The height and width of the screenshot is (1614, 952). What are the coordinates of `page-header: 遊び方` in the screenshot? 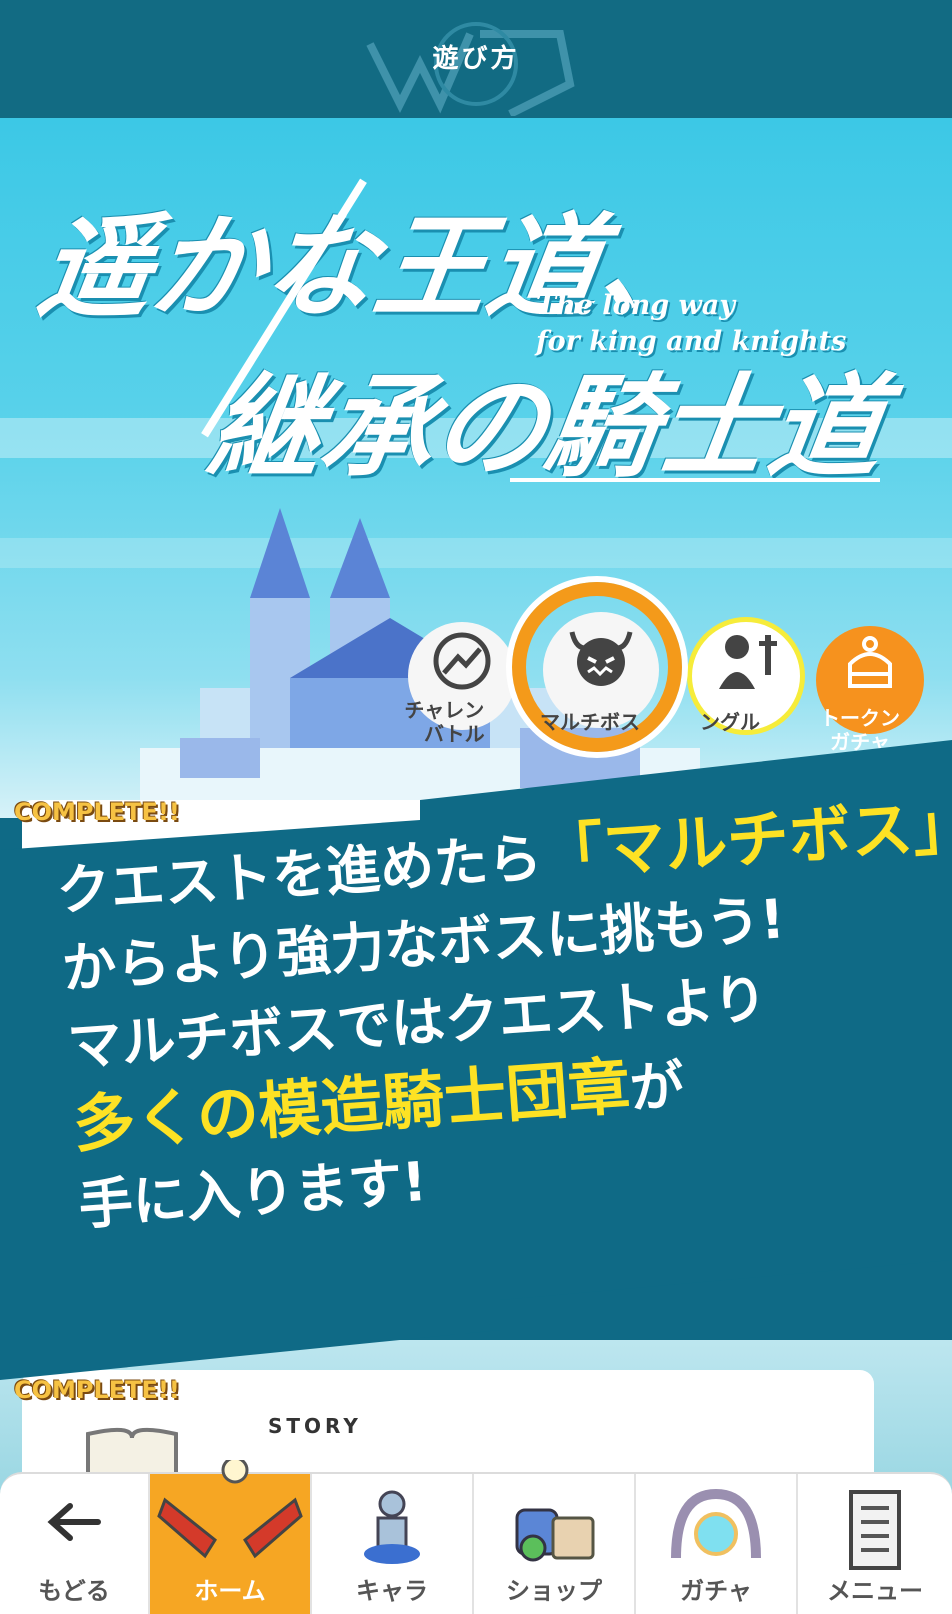 It's located at (476, 59).